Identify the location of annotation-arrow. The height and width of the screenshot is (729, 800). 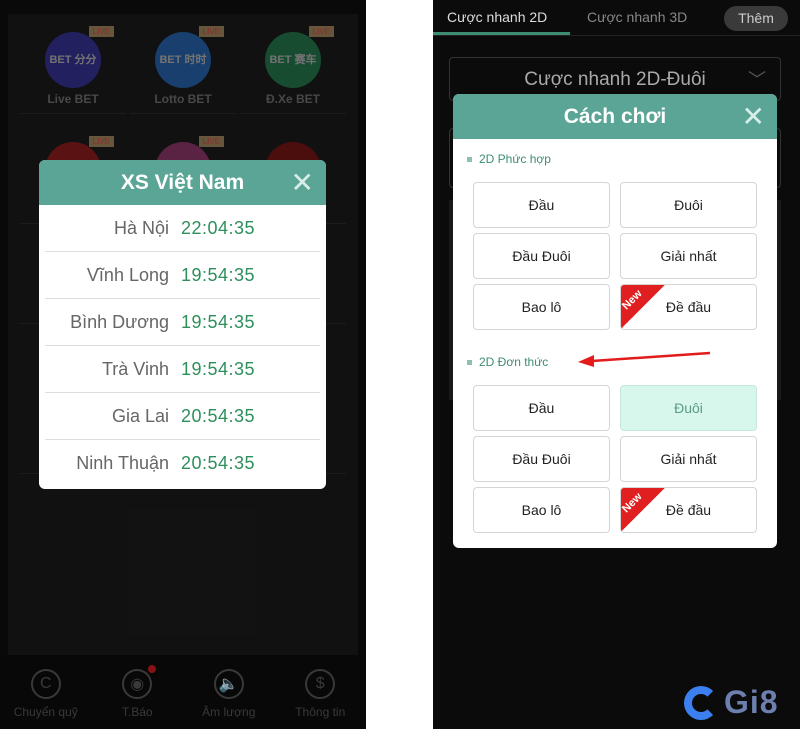
(644, 359).